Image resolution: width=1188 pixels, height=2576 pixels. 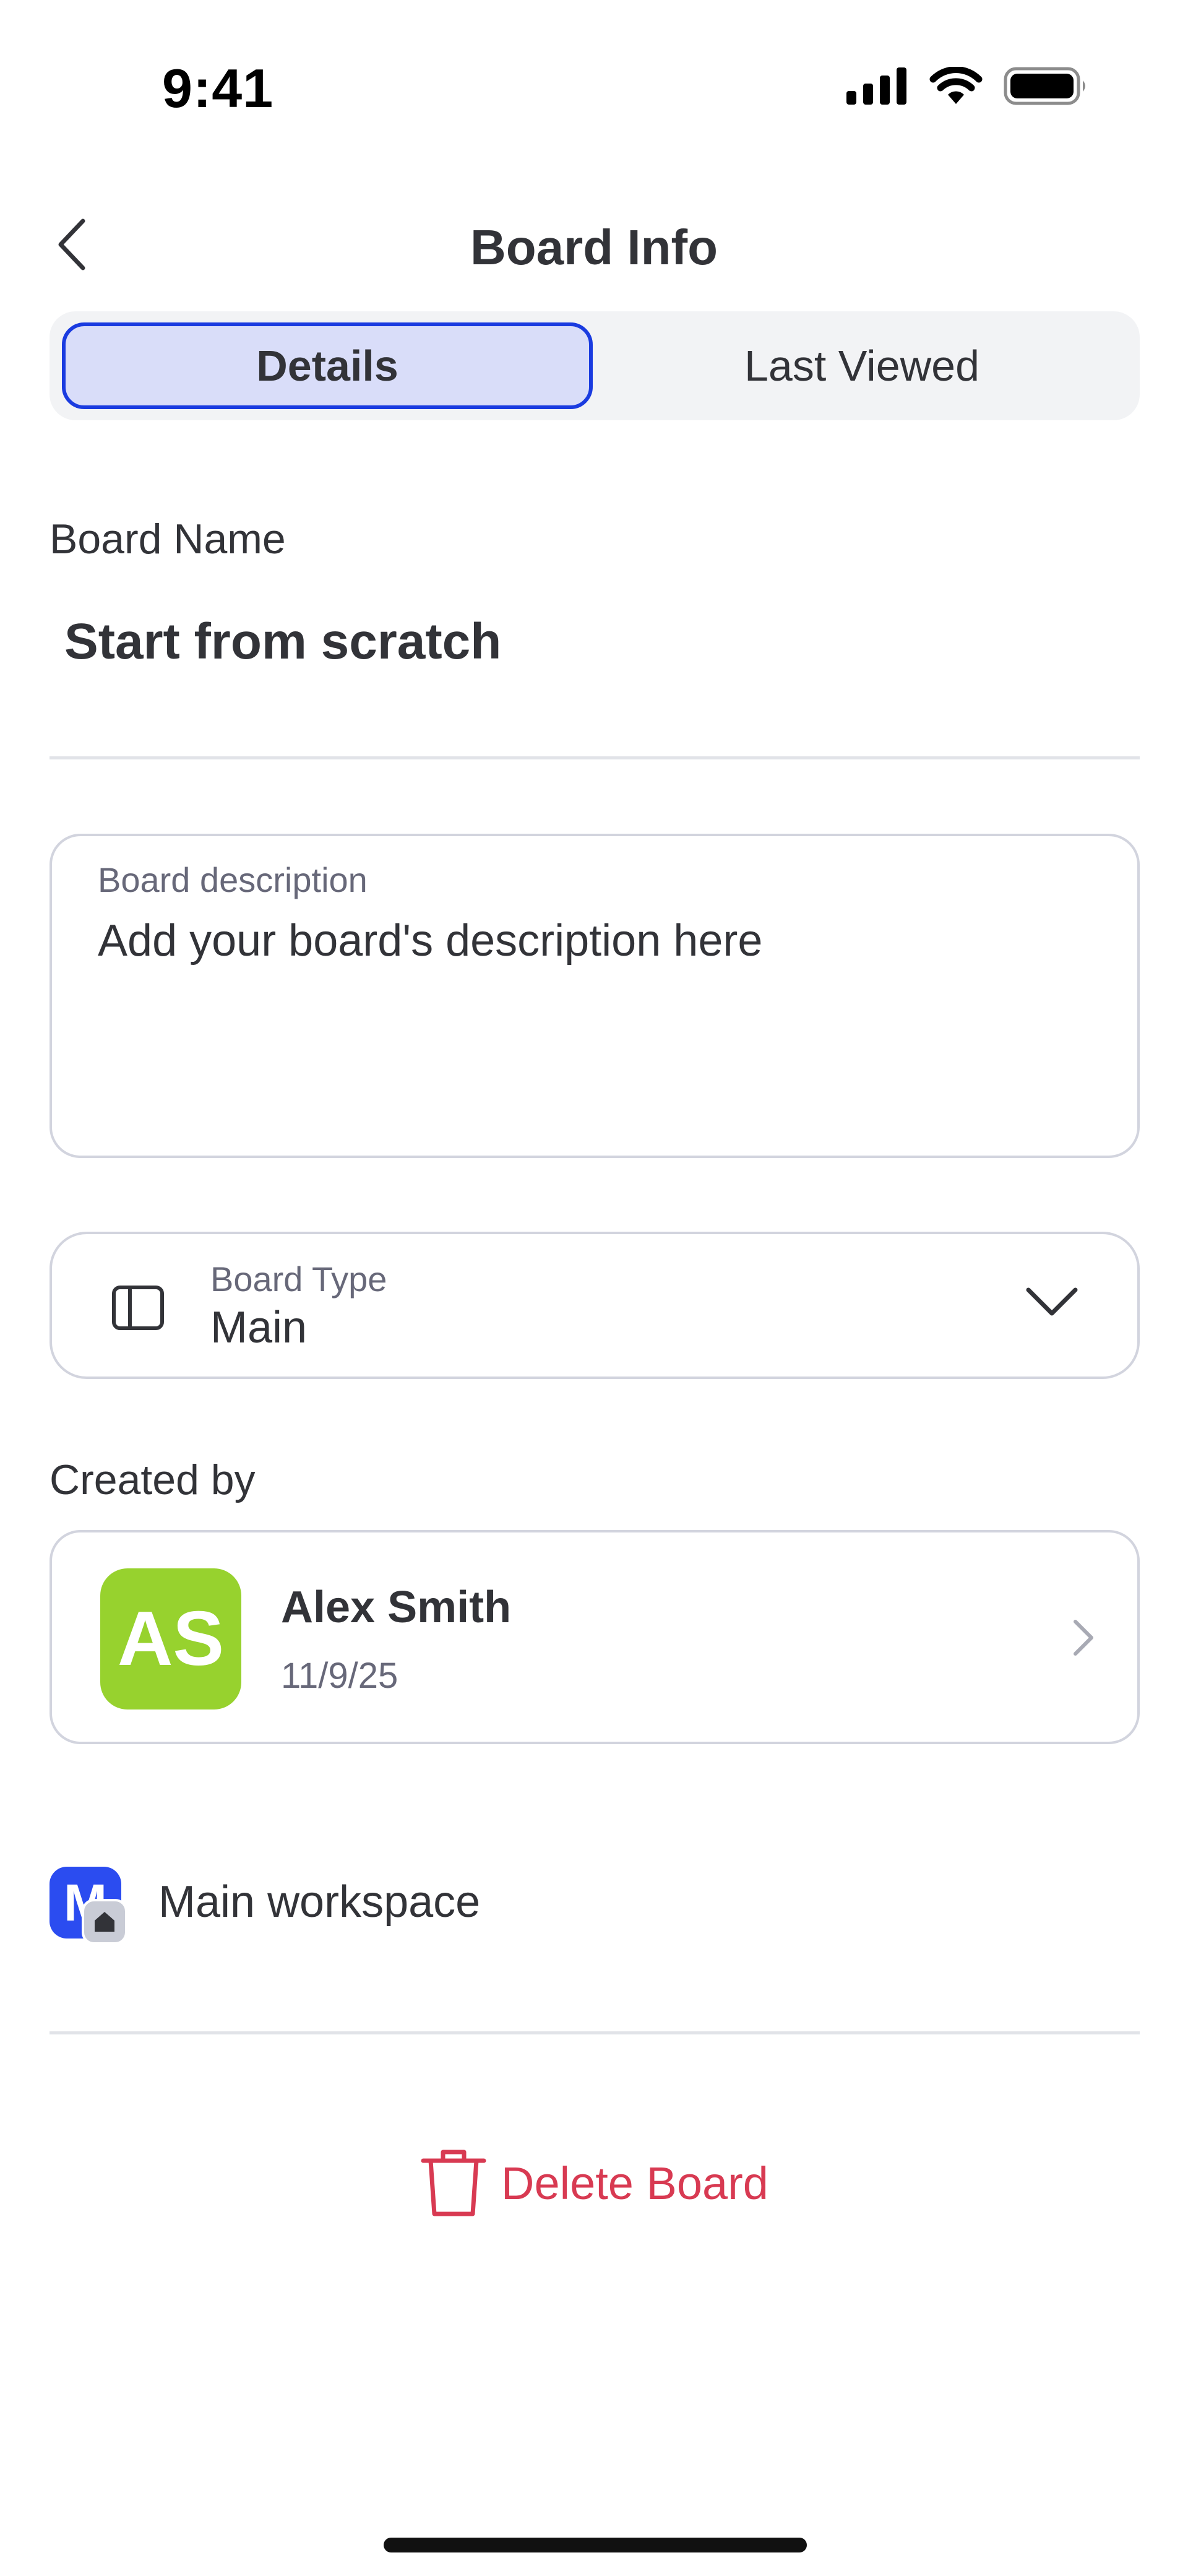 I want to click on delete-board-button: Delete Board, so click(x=594, y=2183).